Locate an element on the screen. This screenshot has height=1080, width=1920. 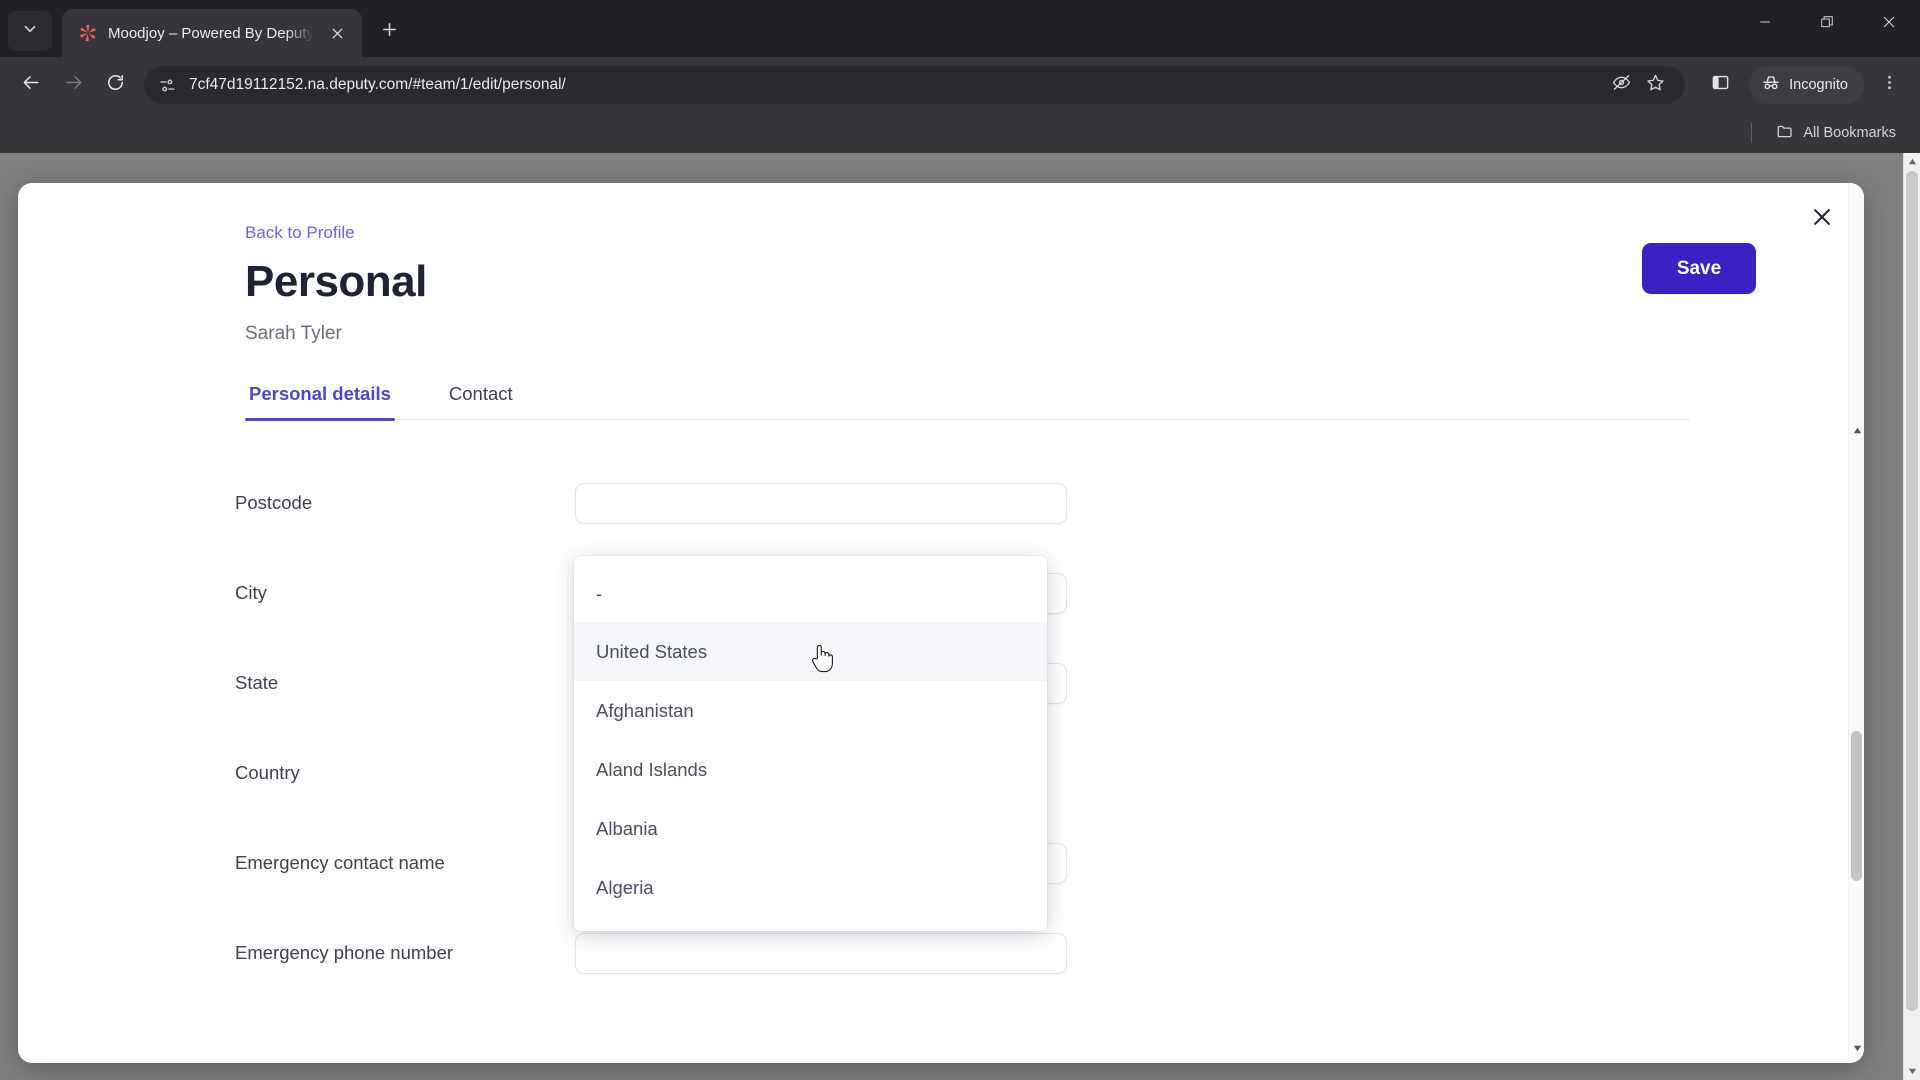
form-row-postcode: Postcode is located at coordinates (1011, 503).